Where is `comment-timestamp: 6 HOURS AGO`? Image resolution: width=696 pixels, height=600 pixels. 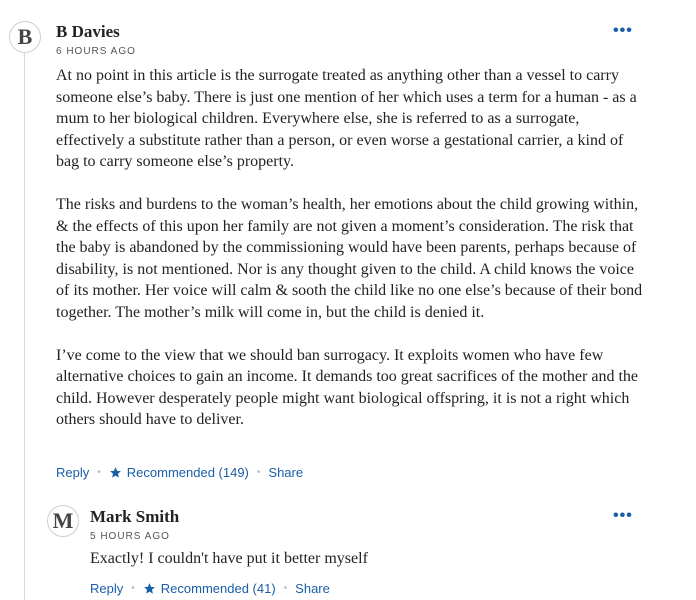 comment-timestamp: 6 HOURS AGO is located at coordinates (96, 51).